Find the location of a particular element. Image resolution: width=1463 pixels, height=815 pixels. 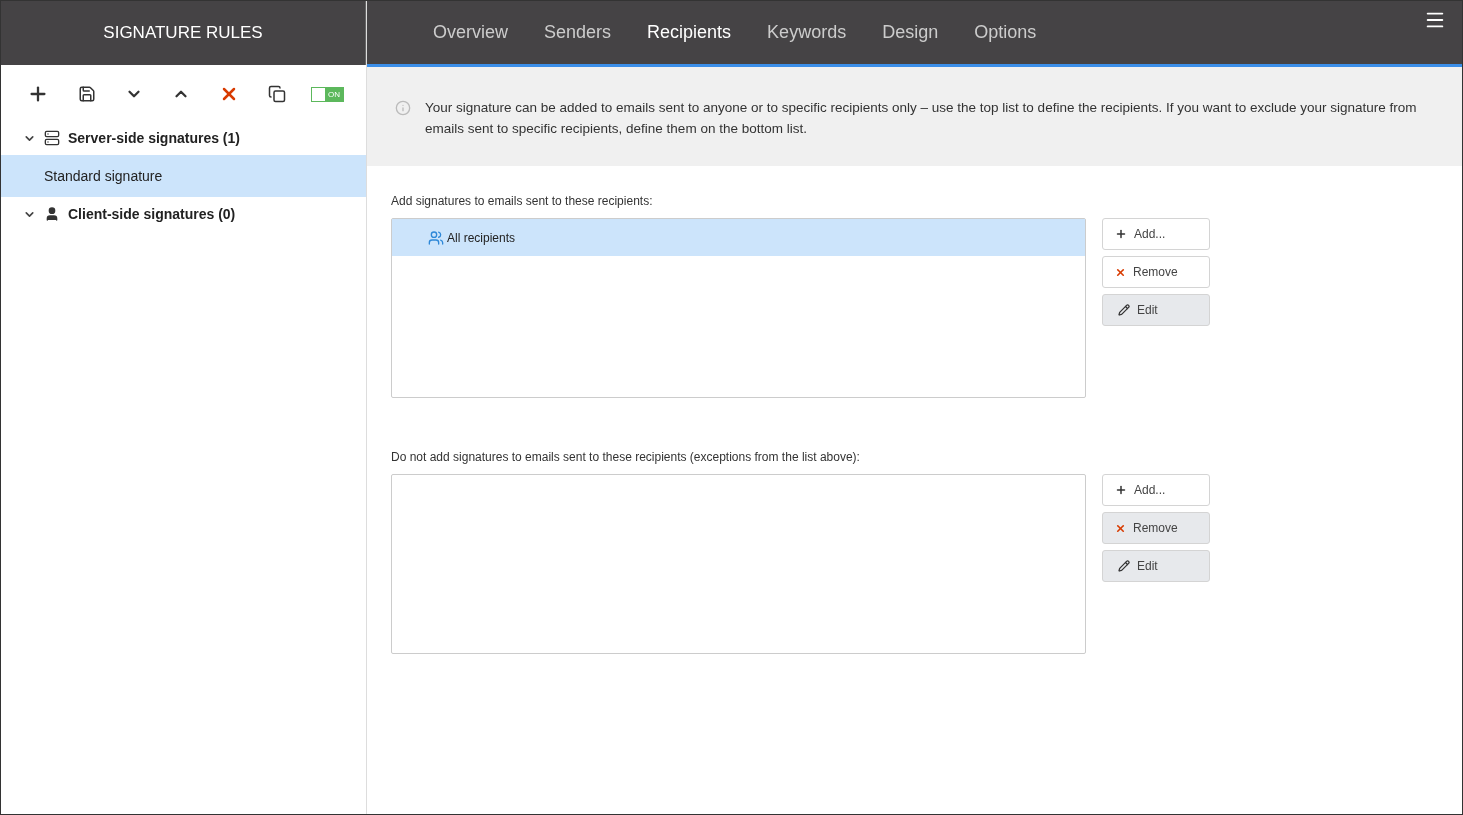

list-caption: Add signatures to emails sent to these recipients: is located at coordinates (522, 201).